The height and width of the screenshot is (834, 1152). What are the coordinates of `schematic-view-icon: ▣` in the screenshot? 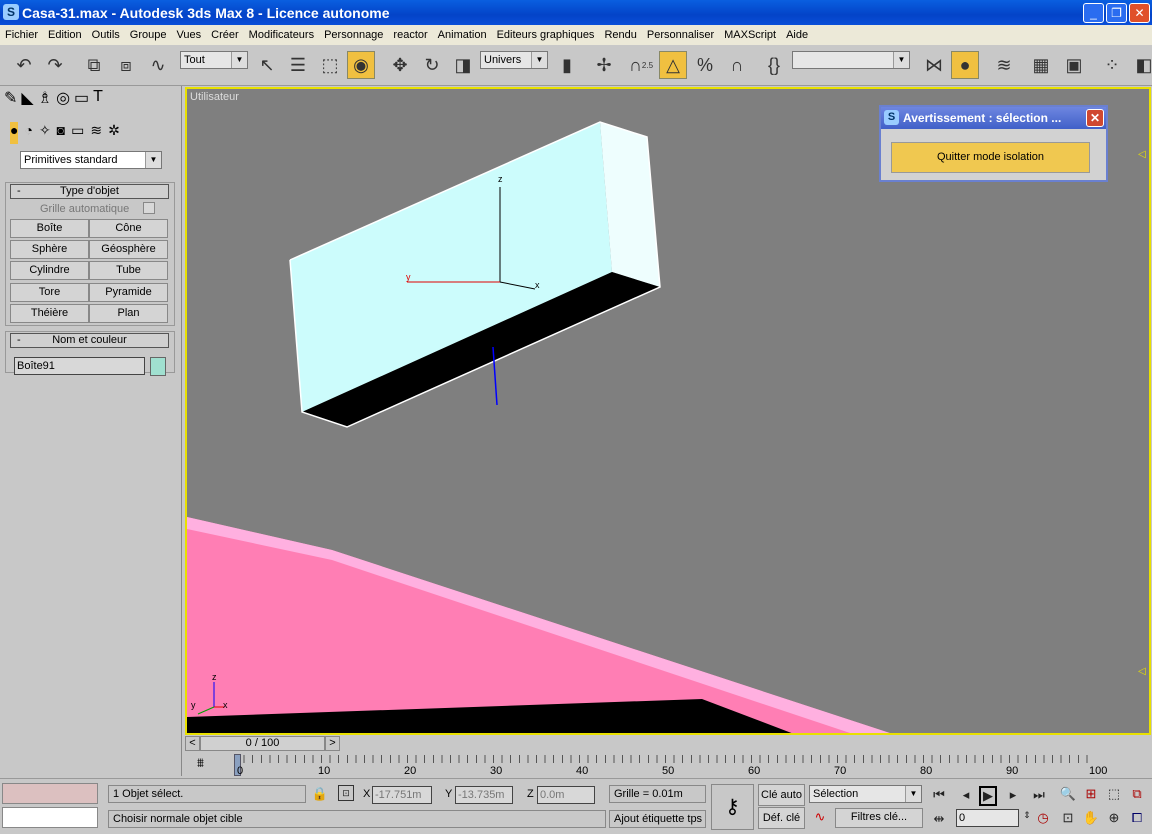 It's located at (1074, 65).